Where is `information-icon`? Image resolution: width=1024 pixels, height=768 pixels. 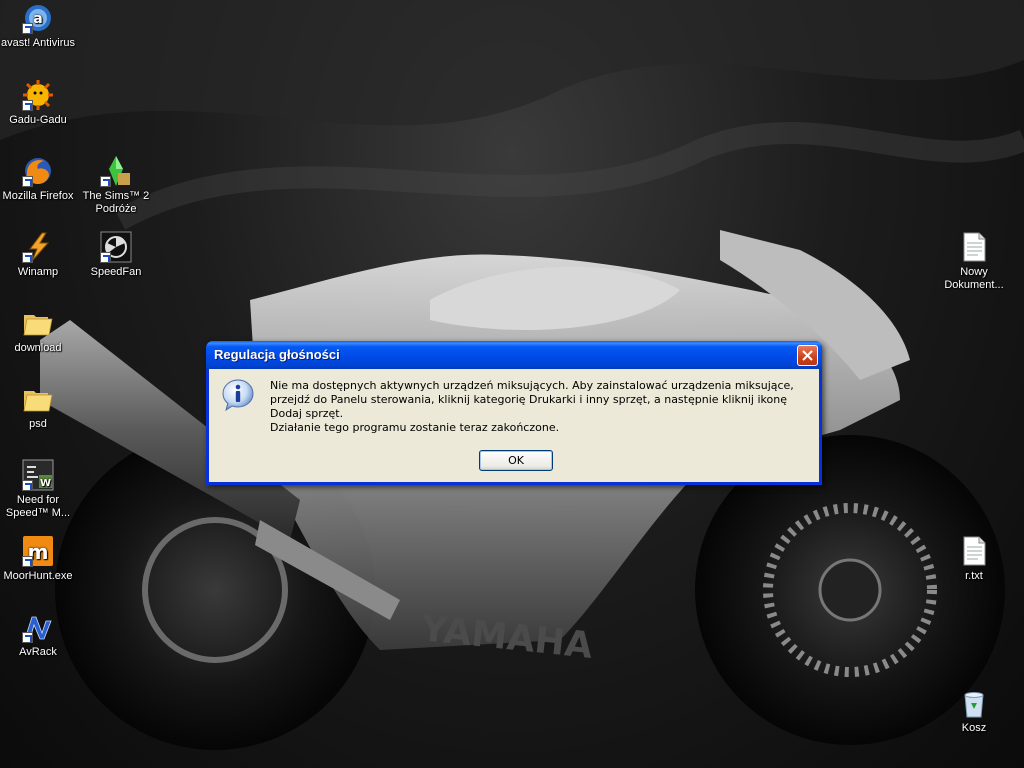
information-icon is located at coordinates (238, 395).